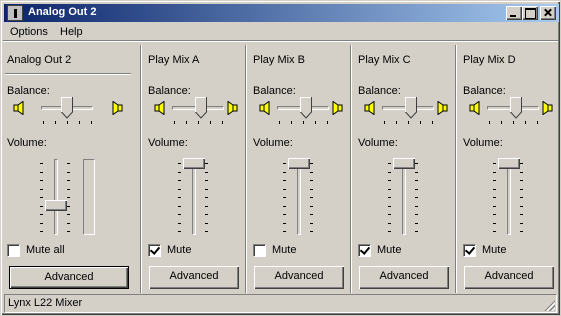  Describe the element at coordinates (548, 13) in the screenshot. I see `close-button` at that location.